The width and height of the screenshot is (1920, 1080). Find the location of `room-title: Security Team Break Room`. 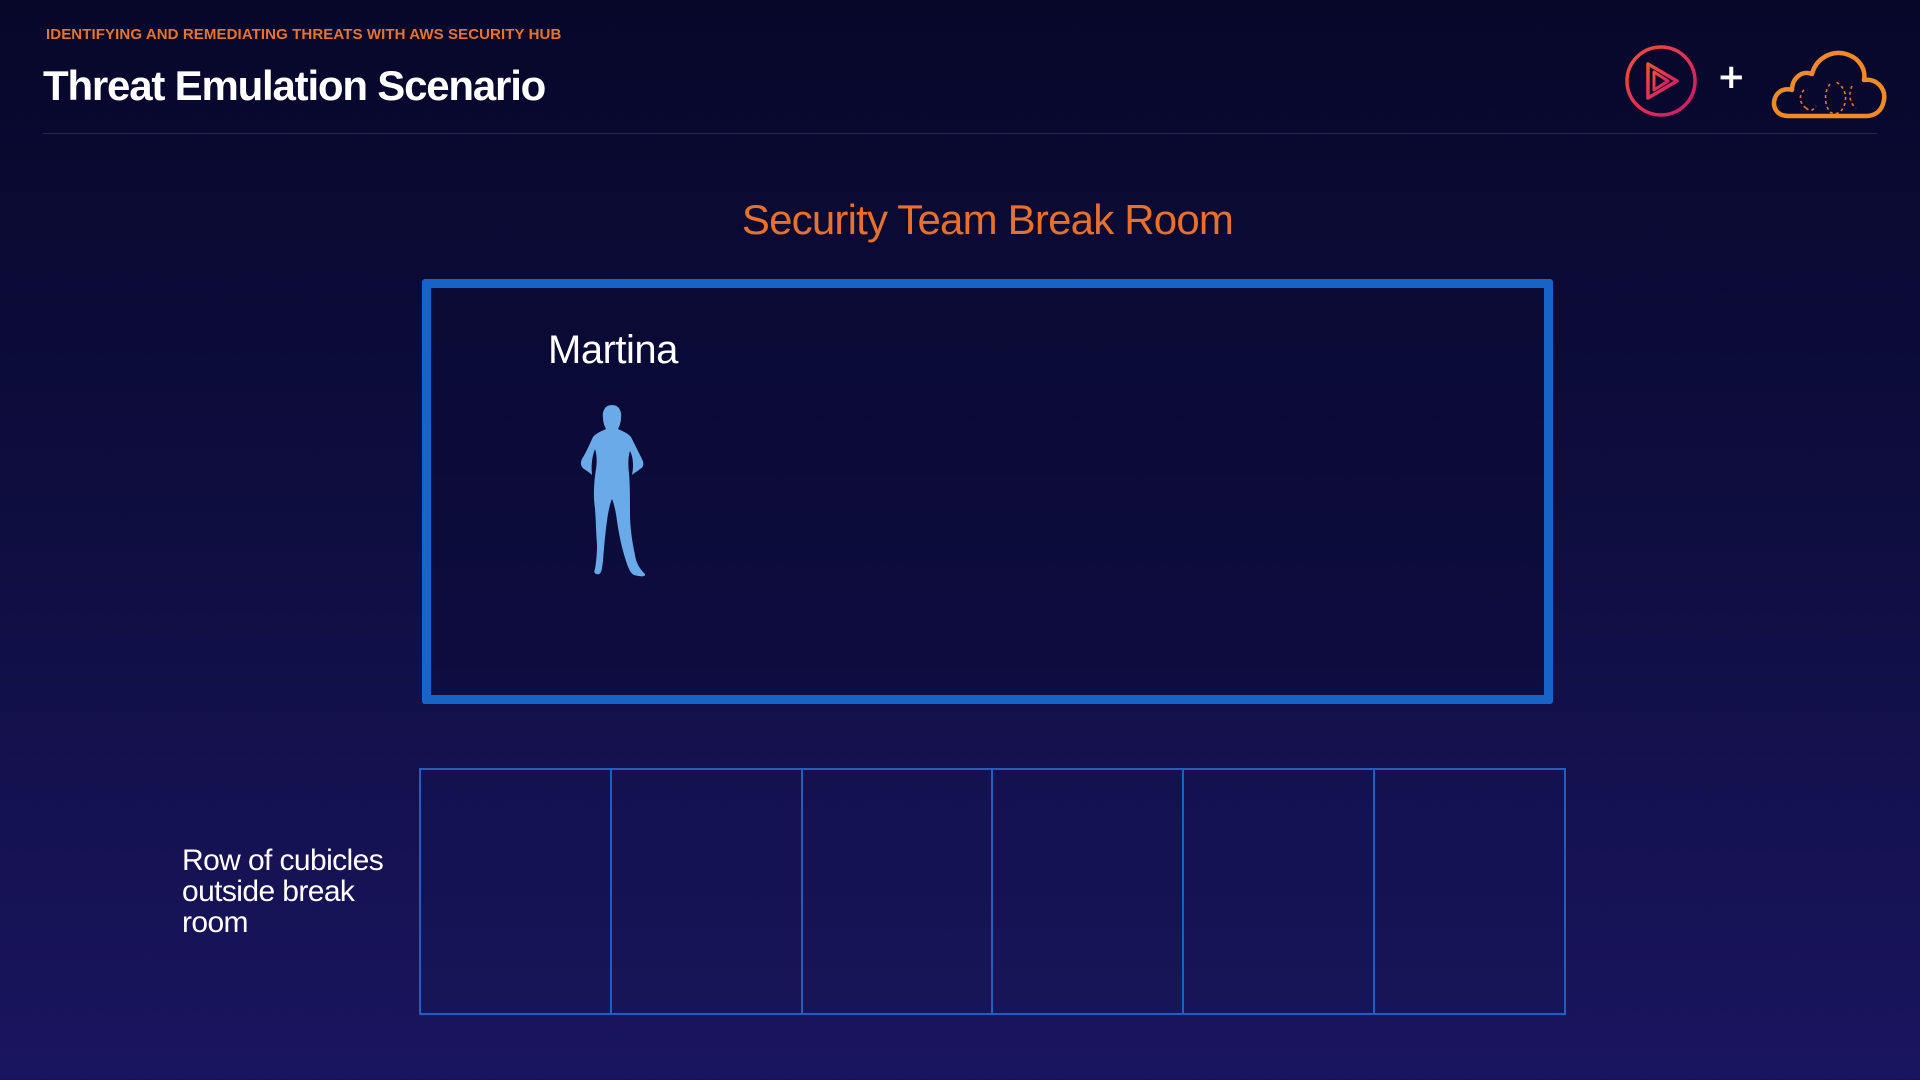

room-title: Security Team Break Room is located at coordinates (987, 219).